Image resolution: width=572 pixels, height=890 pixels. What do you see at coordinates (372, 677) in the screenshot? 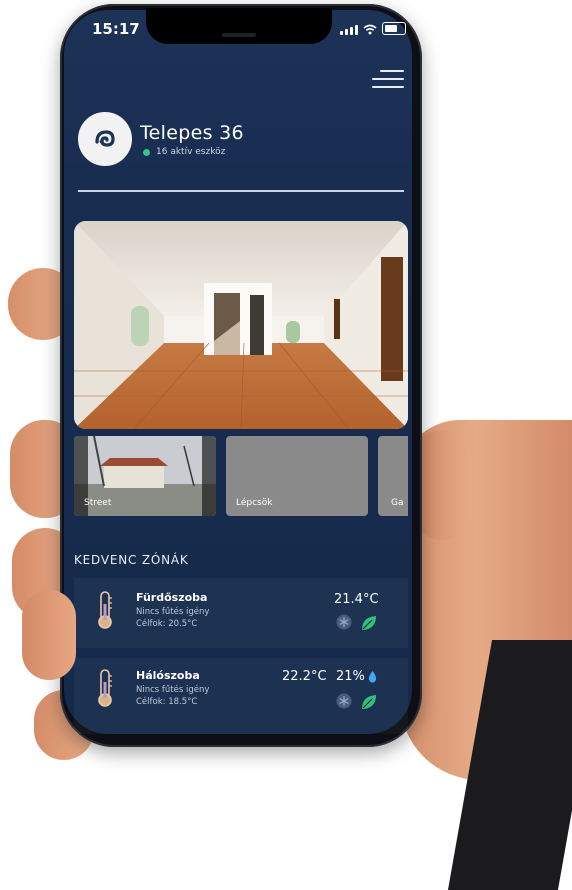
I see `water-drop-icon` at bounding box center [372, 677].